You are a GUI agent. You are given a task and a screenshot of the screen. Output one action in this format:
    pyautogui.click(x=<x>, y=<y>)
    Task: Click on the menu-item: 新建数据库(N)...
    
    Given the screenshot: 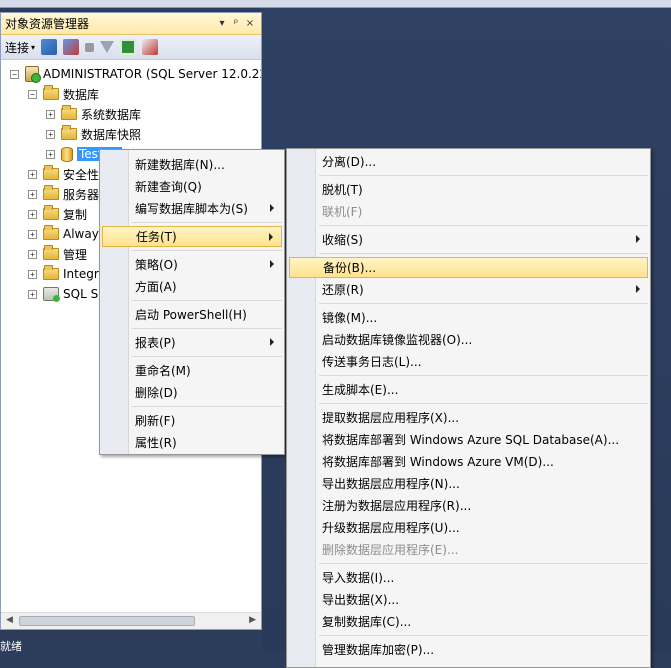 What is the action you would take?
    pyautogui.click(x=192, y=164)
    